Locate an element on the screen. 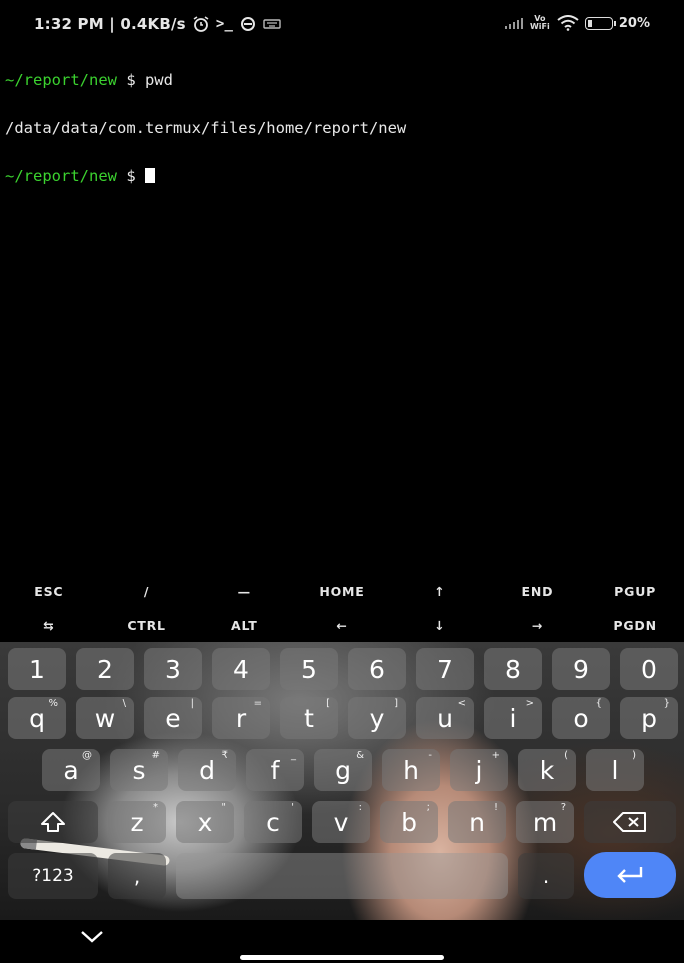  key-h: h- is located at coordinates (411, 770).